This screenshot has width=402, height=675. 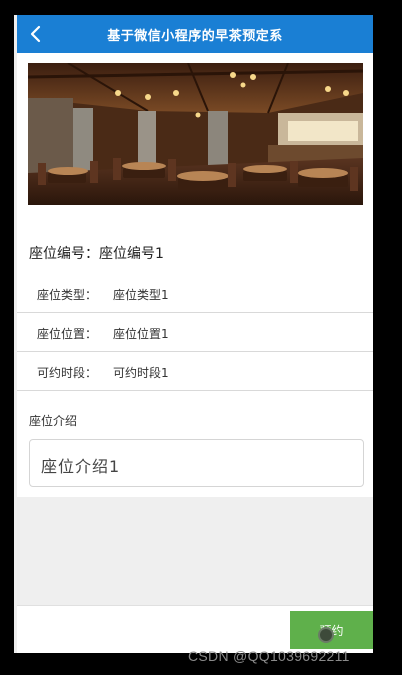 What do you see at coordinates (141, 295) in the screenshot?
I see `seat-type-value: 座位类型1` at bounding box center [141, 295].